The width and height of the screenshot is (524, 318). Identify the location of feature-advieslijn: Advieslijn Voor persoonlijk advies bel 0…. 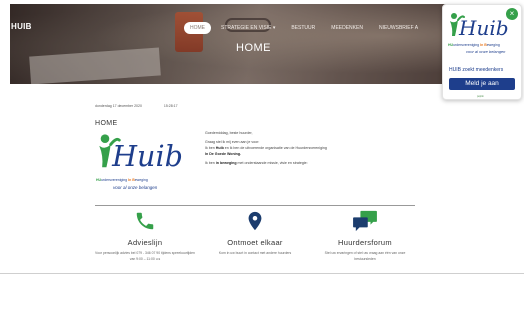
(145, 236).